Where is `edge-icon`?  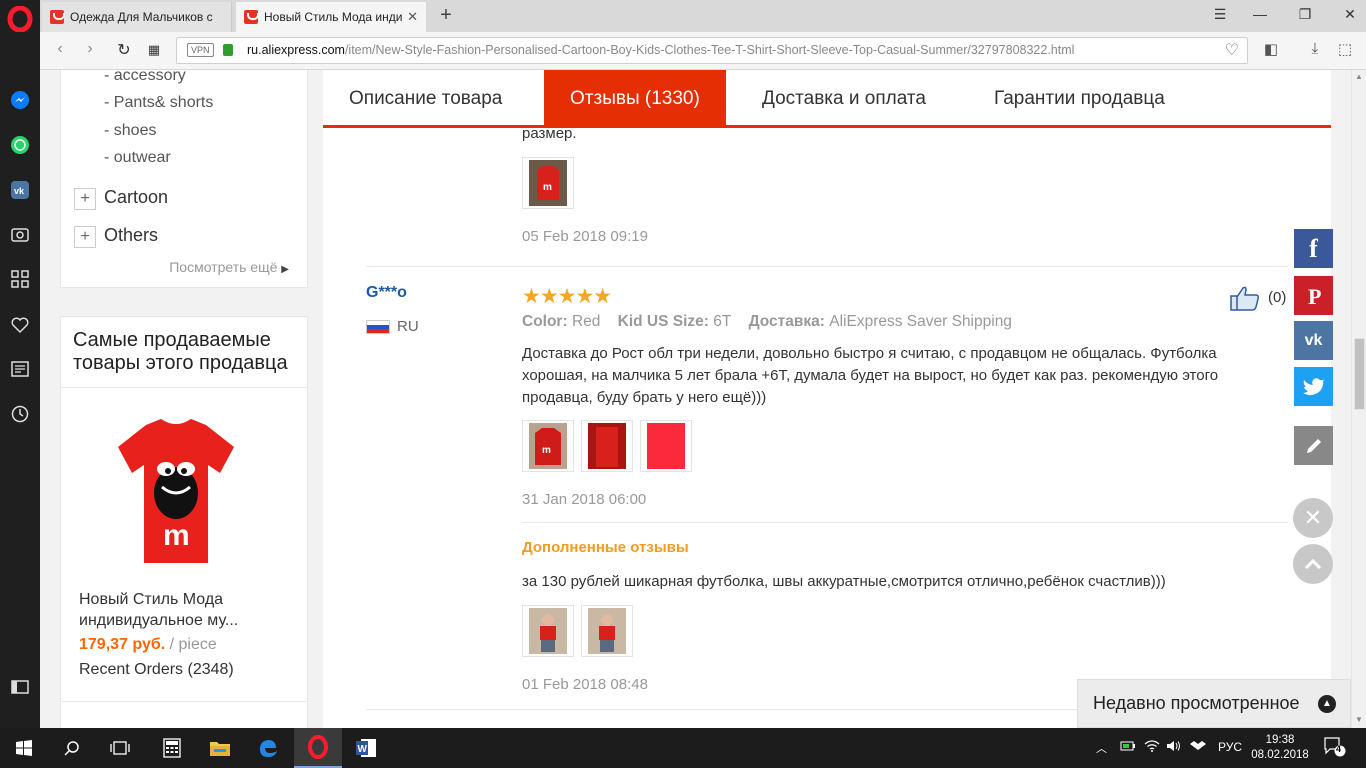 edge-icon is located at coordinates (268, 748).